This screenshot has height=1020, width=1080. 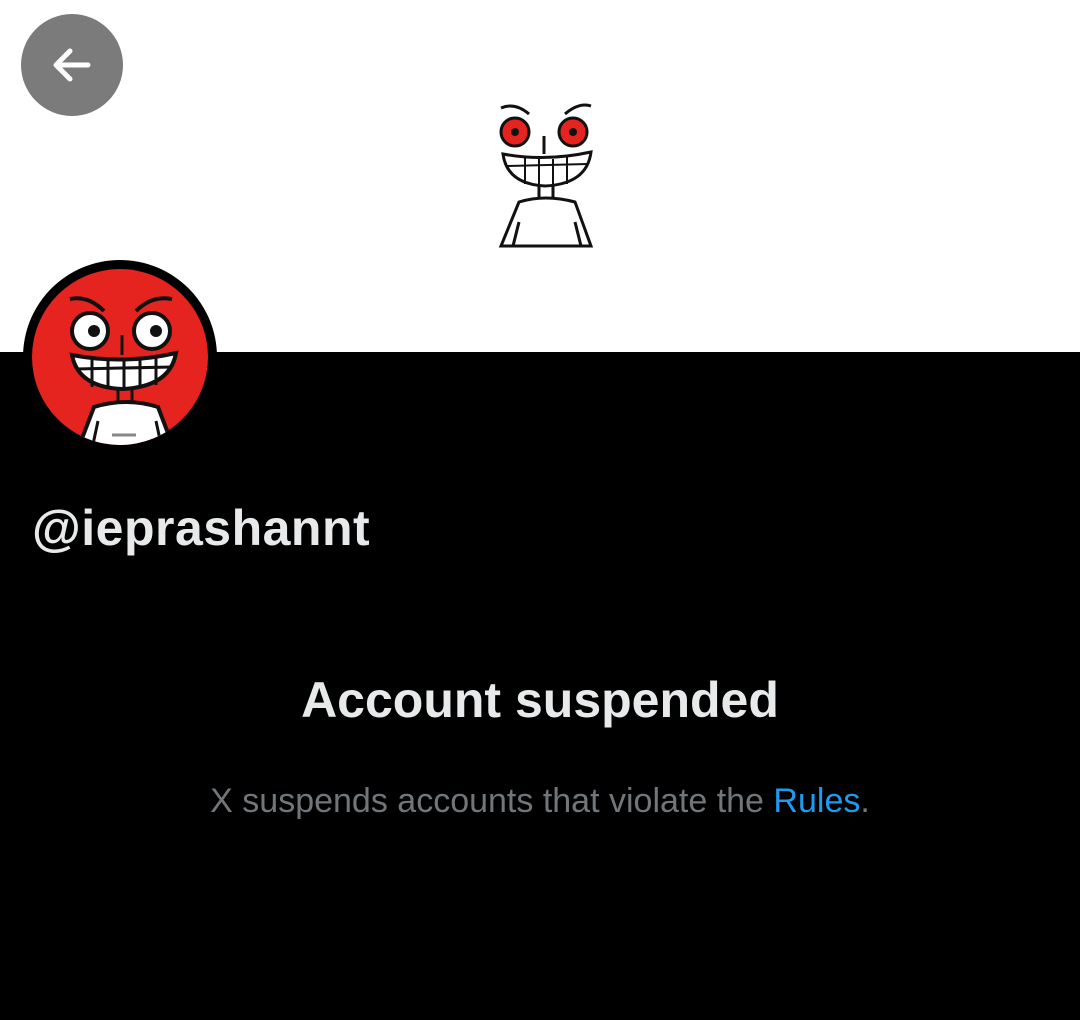 What do you see at coordinates (546, 175) in the screenshot?
I see `banner-cartoon-image` at bounding box center [546, 175].